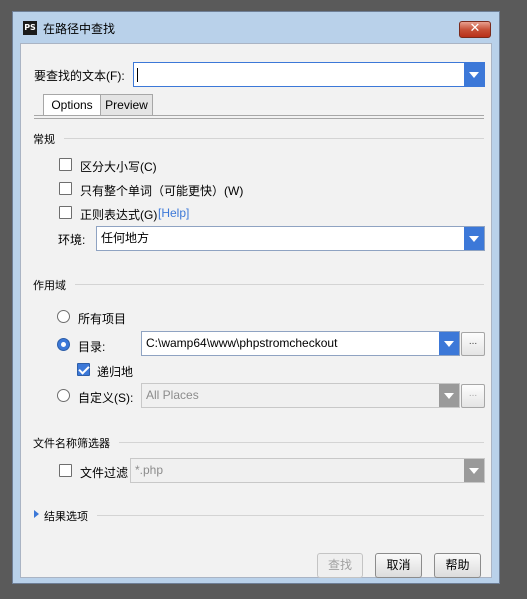 The height and width of the screenshot is (599, 527). Describe the element at coordinates (137, 75) in the screenshot. I see `text-cursor` at that location.